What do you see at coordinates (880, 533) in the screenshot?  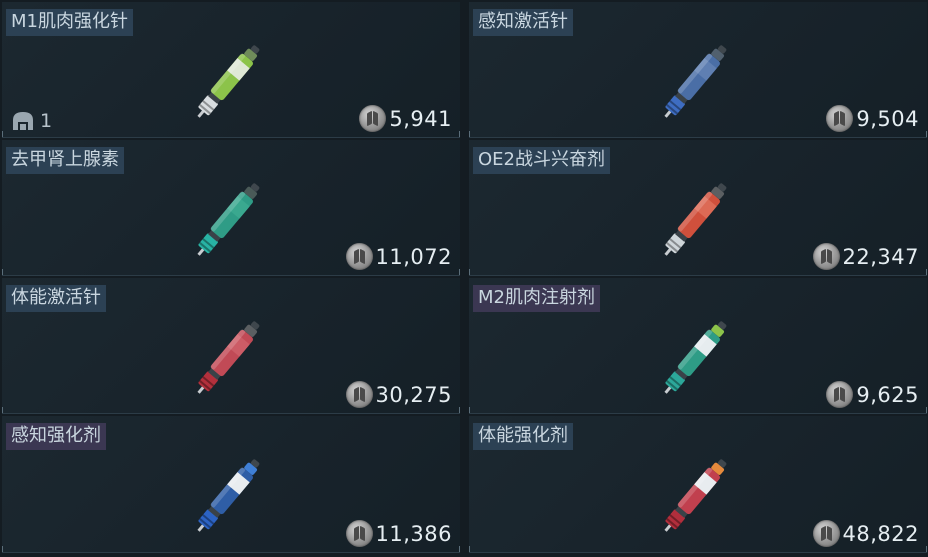 I see `price-value: 48,822` at bounding box center [880, 533].